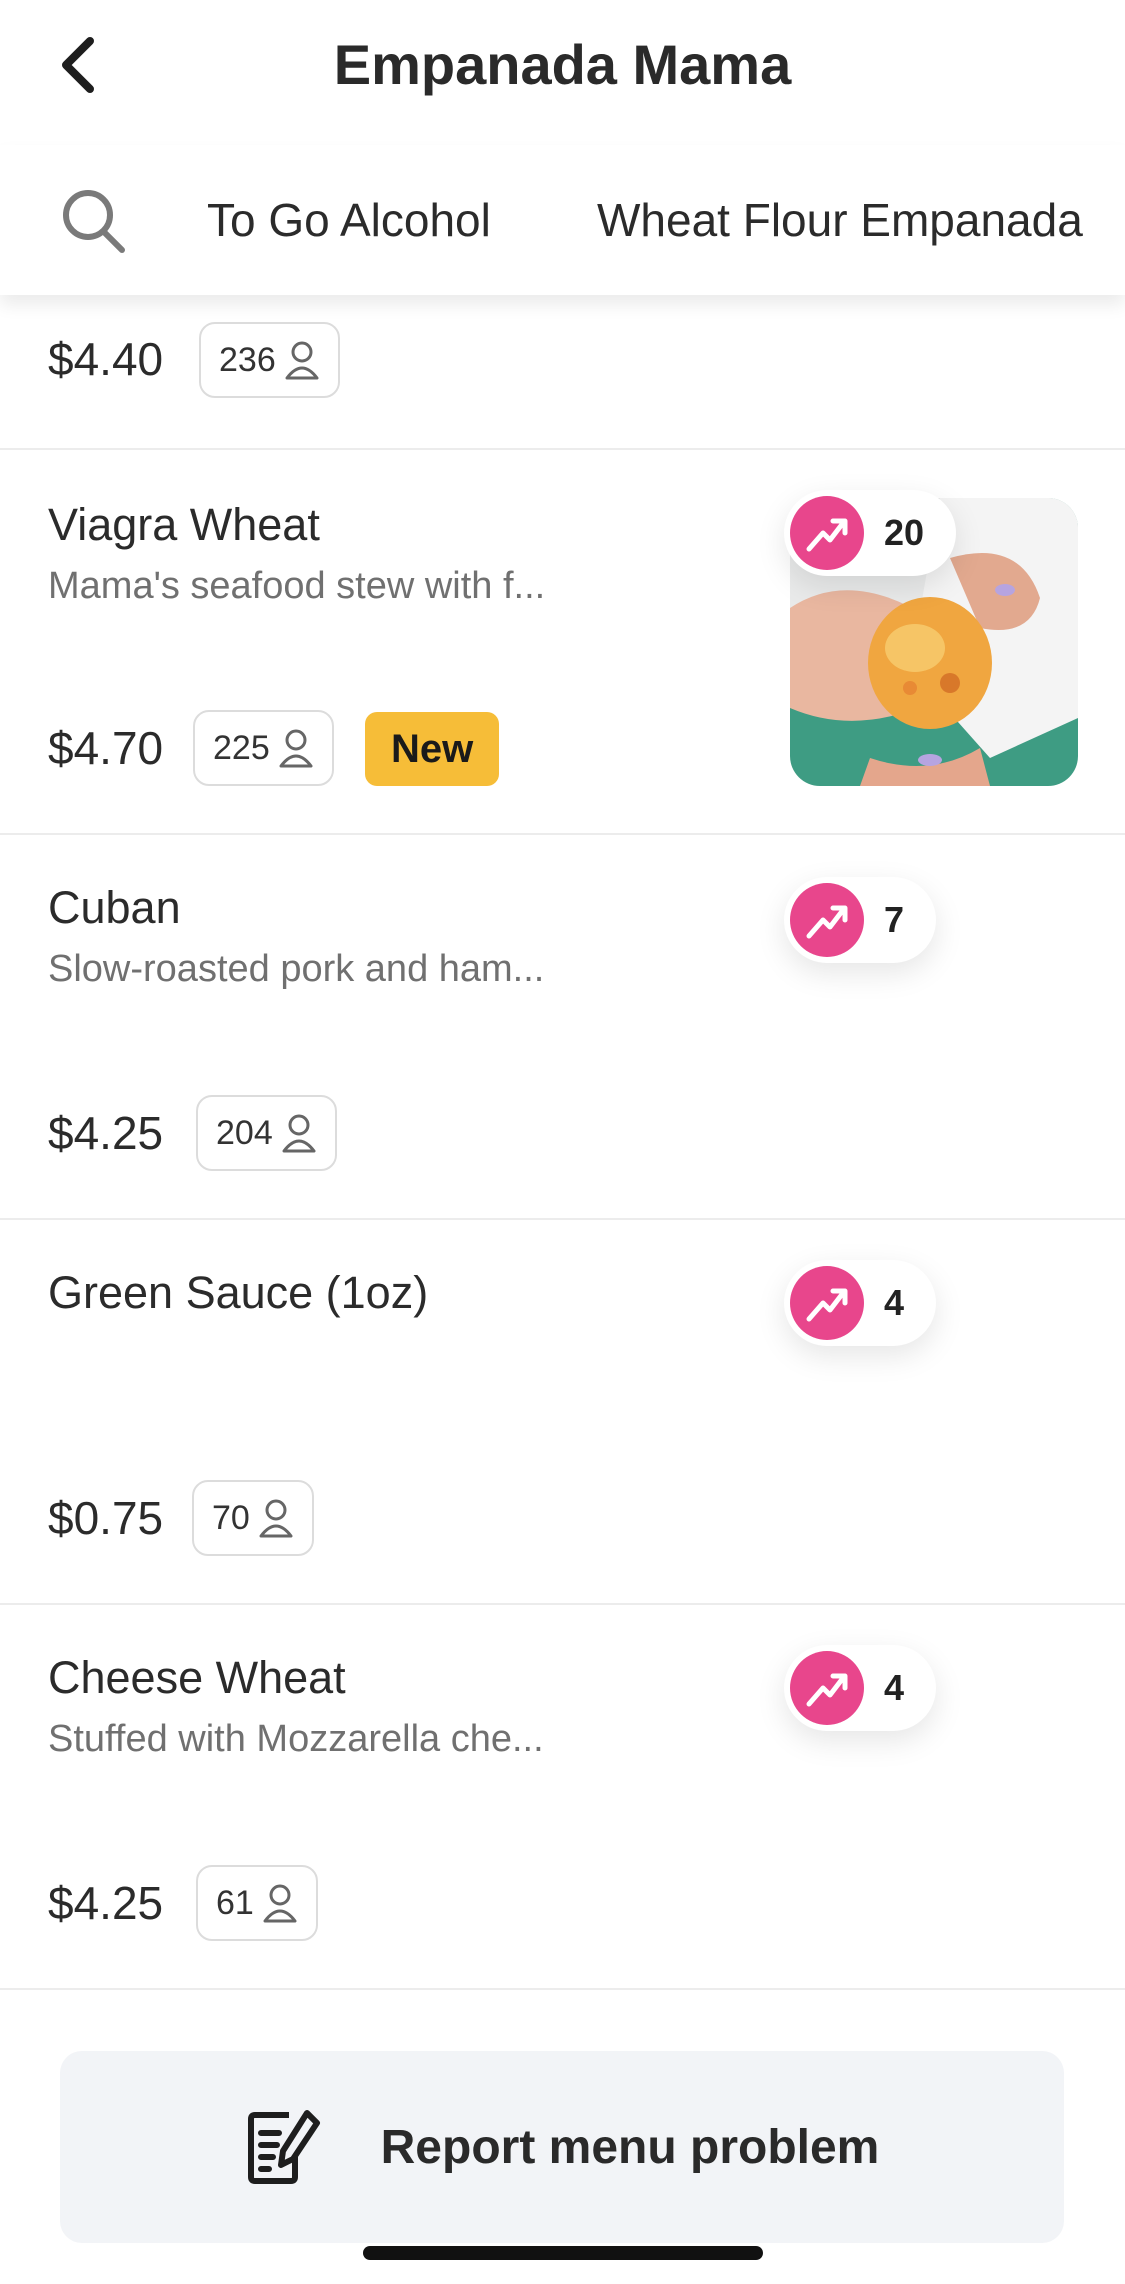 The height and width of the screenshot is (2284, 1125). Describe the element at coordinates (244, 1132) in the screenshot. I see `order-count: 204` at that location.